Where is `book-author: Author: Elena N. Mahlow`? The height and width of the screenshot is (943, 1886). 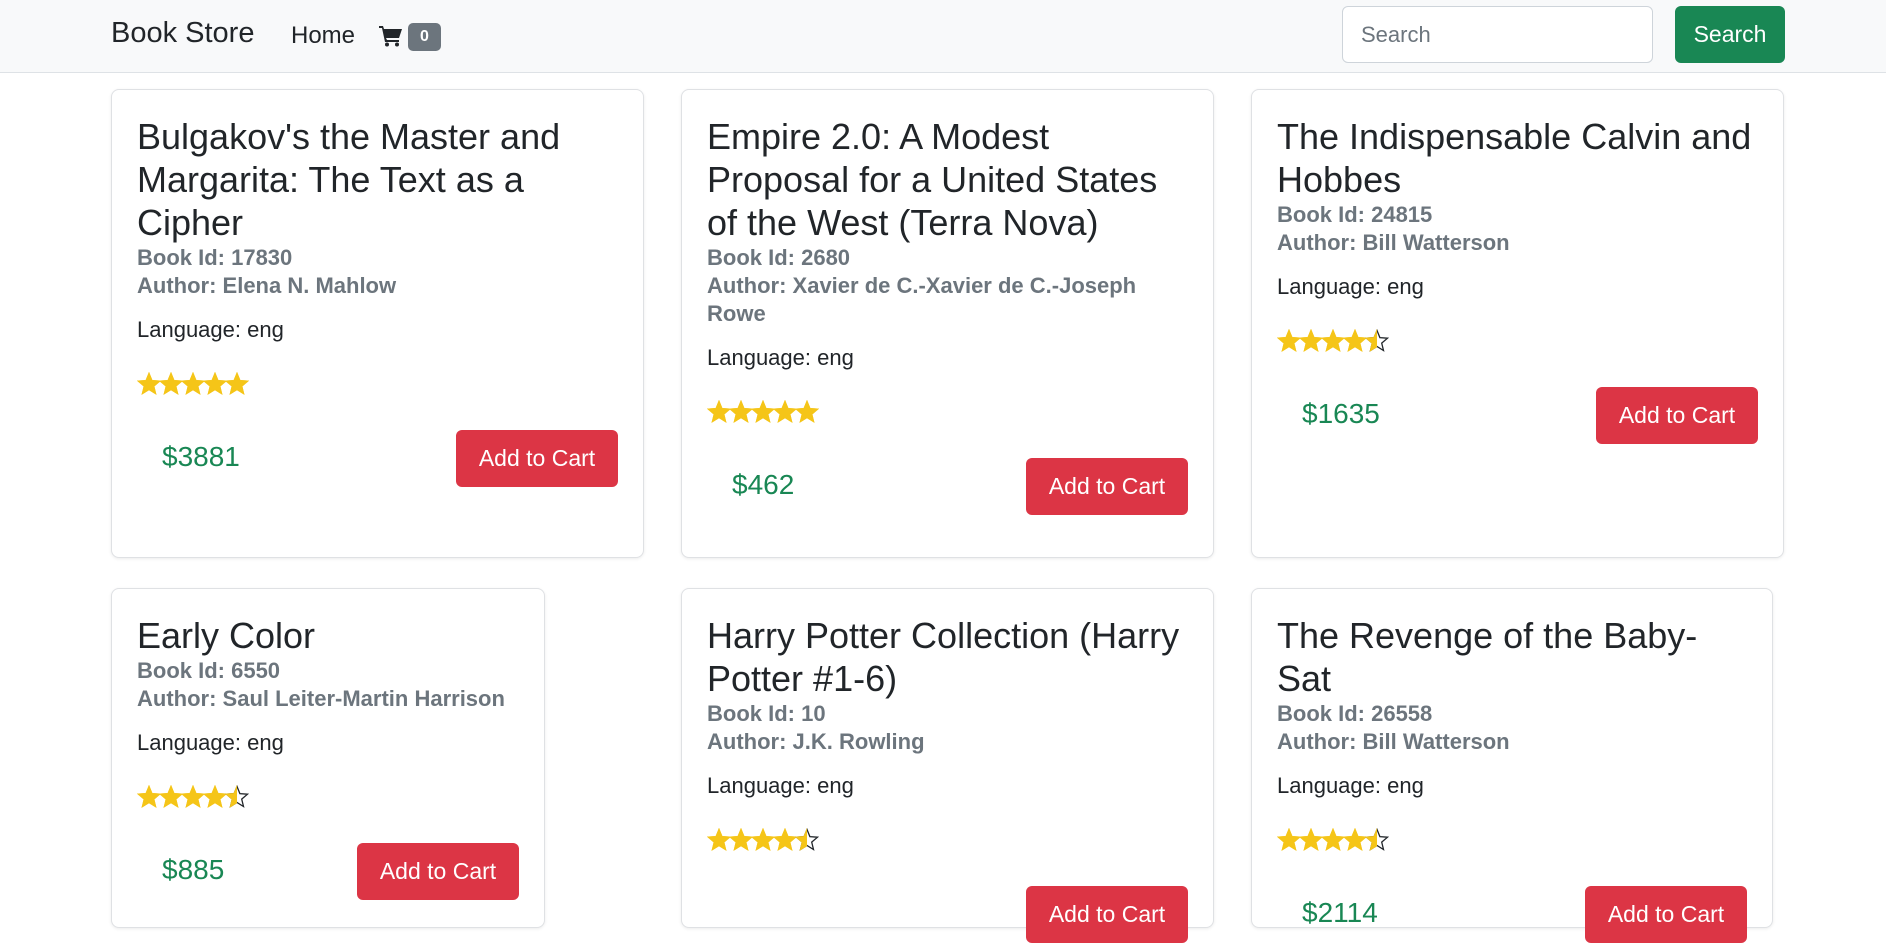 book-author: Author: Elena N. Mahlow is located at coordinates (267, 285).